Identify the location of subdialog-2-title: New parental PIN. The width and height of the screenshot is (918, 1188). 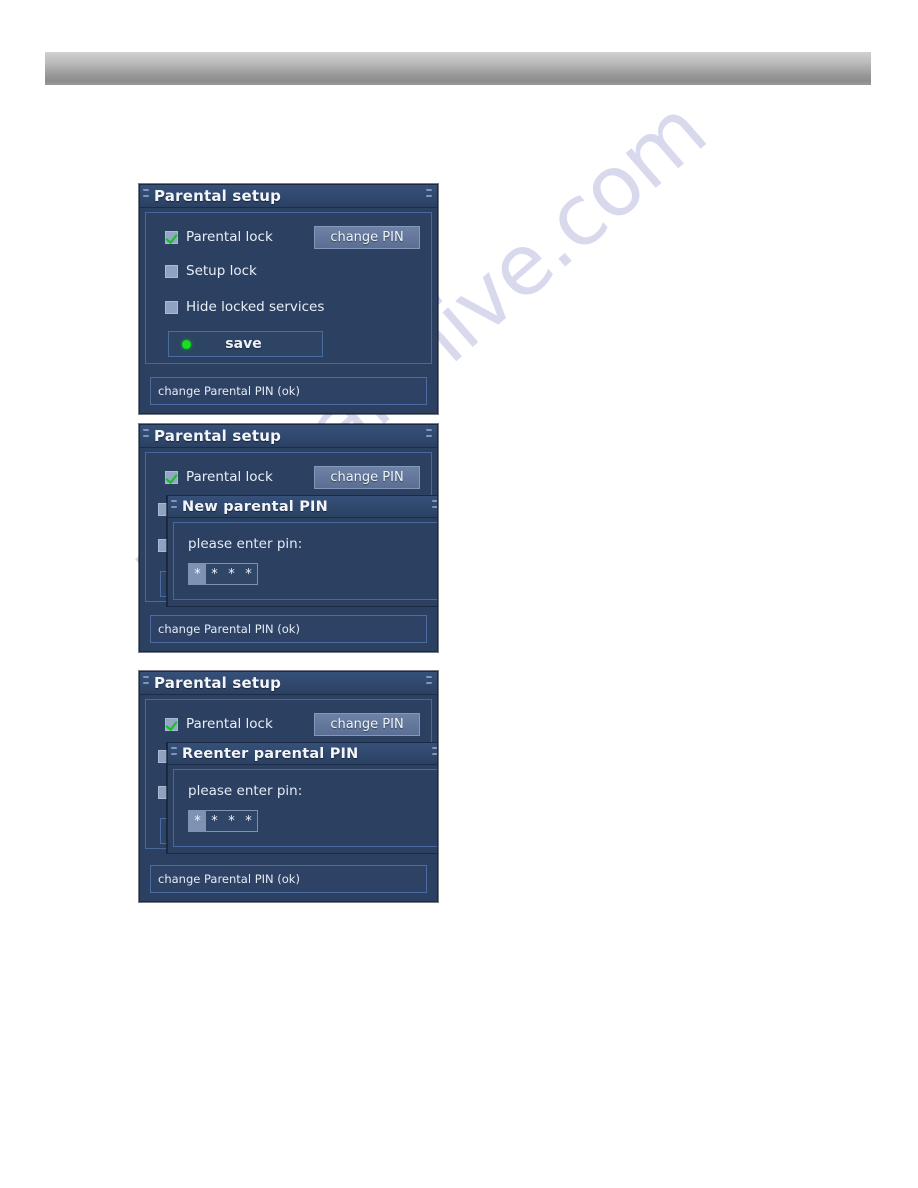
(255, 506).